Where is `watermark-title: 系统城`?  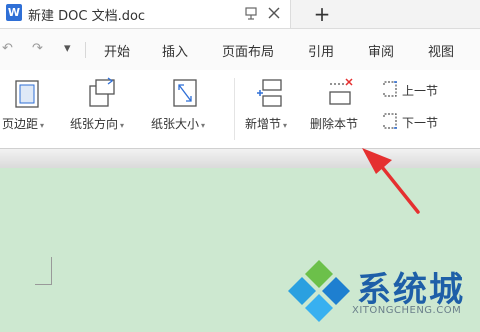
watermark-title: 系统城 is located at coordinates (411, 290).